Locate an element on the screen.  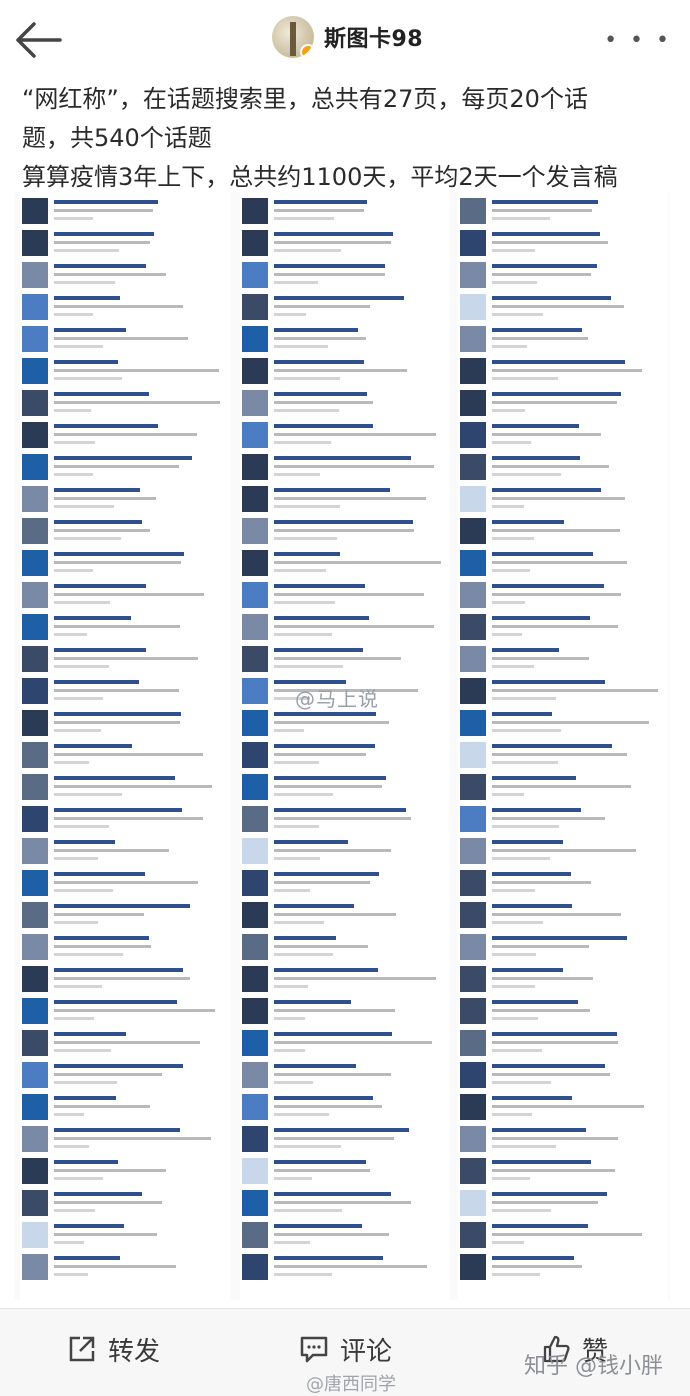
repost-button: 转发 is located at coordinates (113, 1349).